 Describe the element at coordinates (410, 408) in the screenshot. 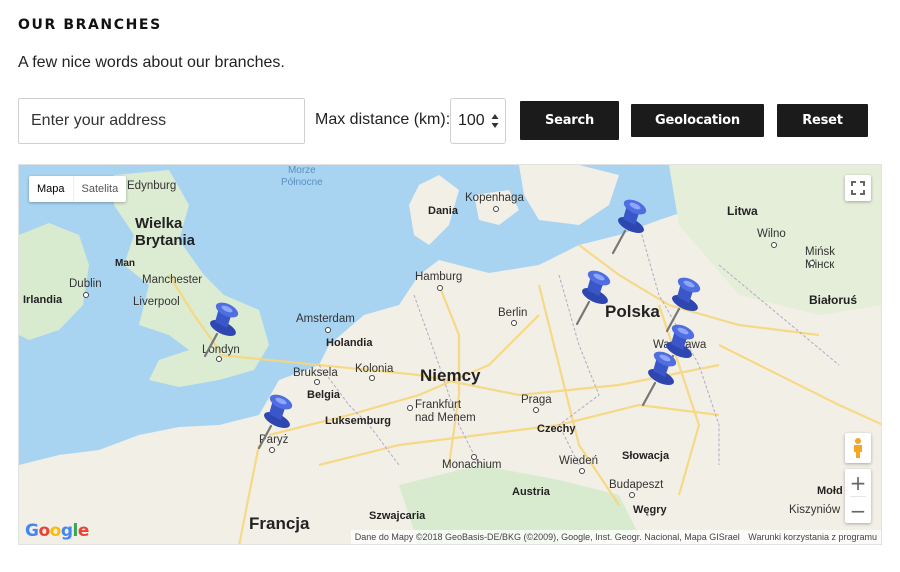

I see `dot-frankfurt` at that location.